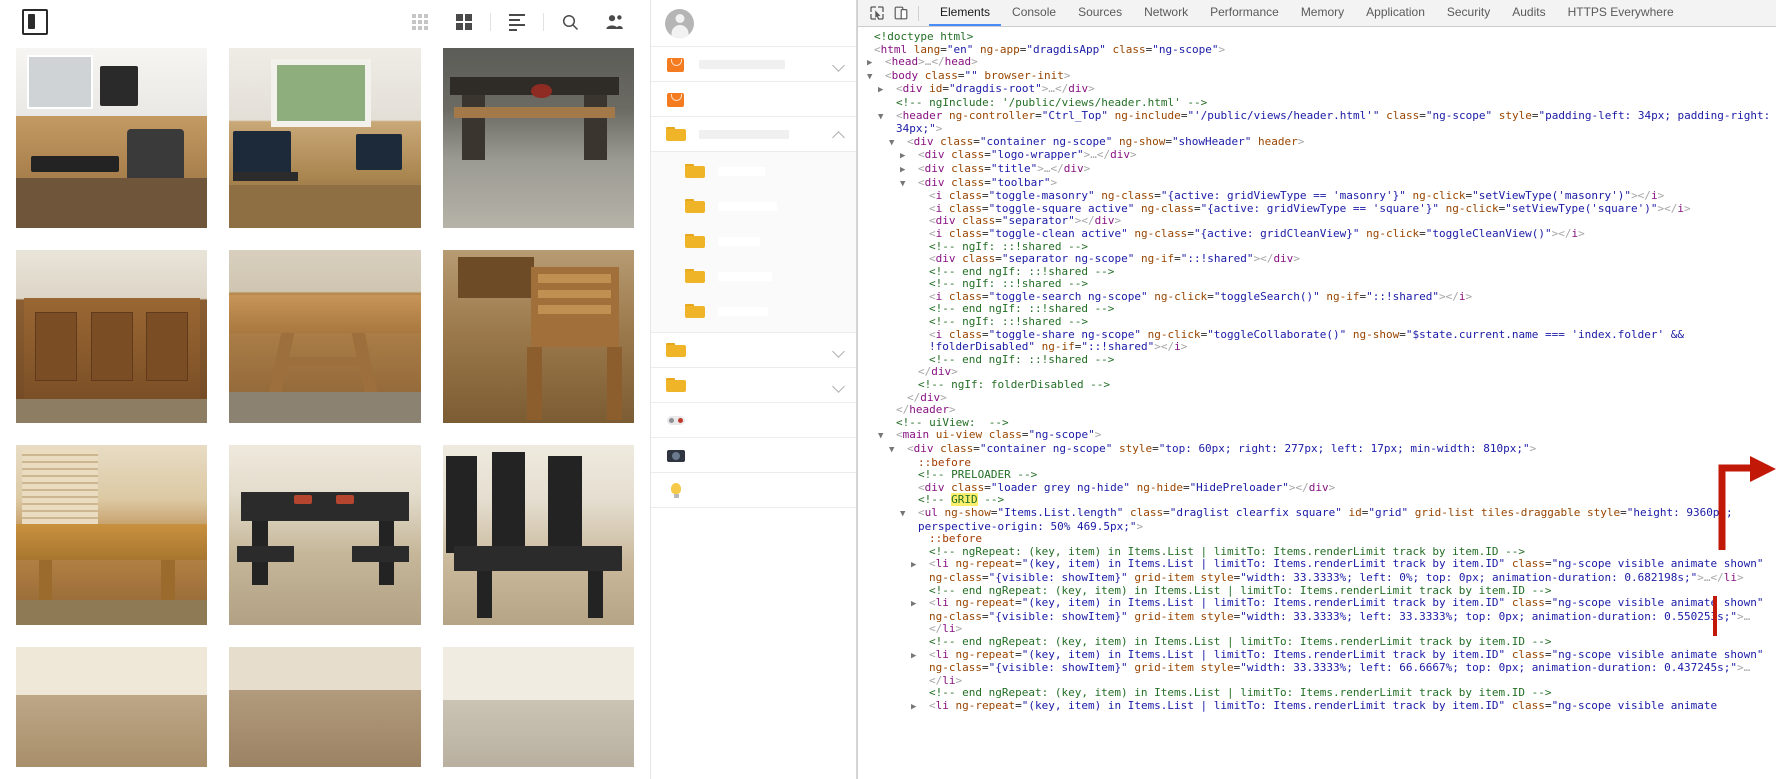 The height and width of the screenshot is (779, 1776). I want to click on device-glyph, so click(901, 13).